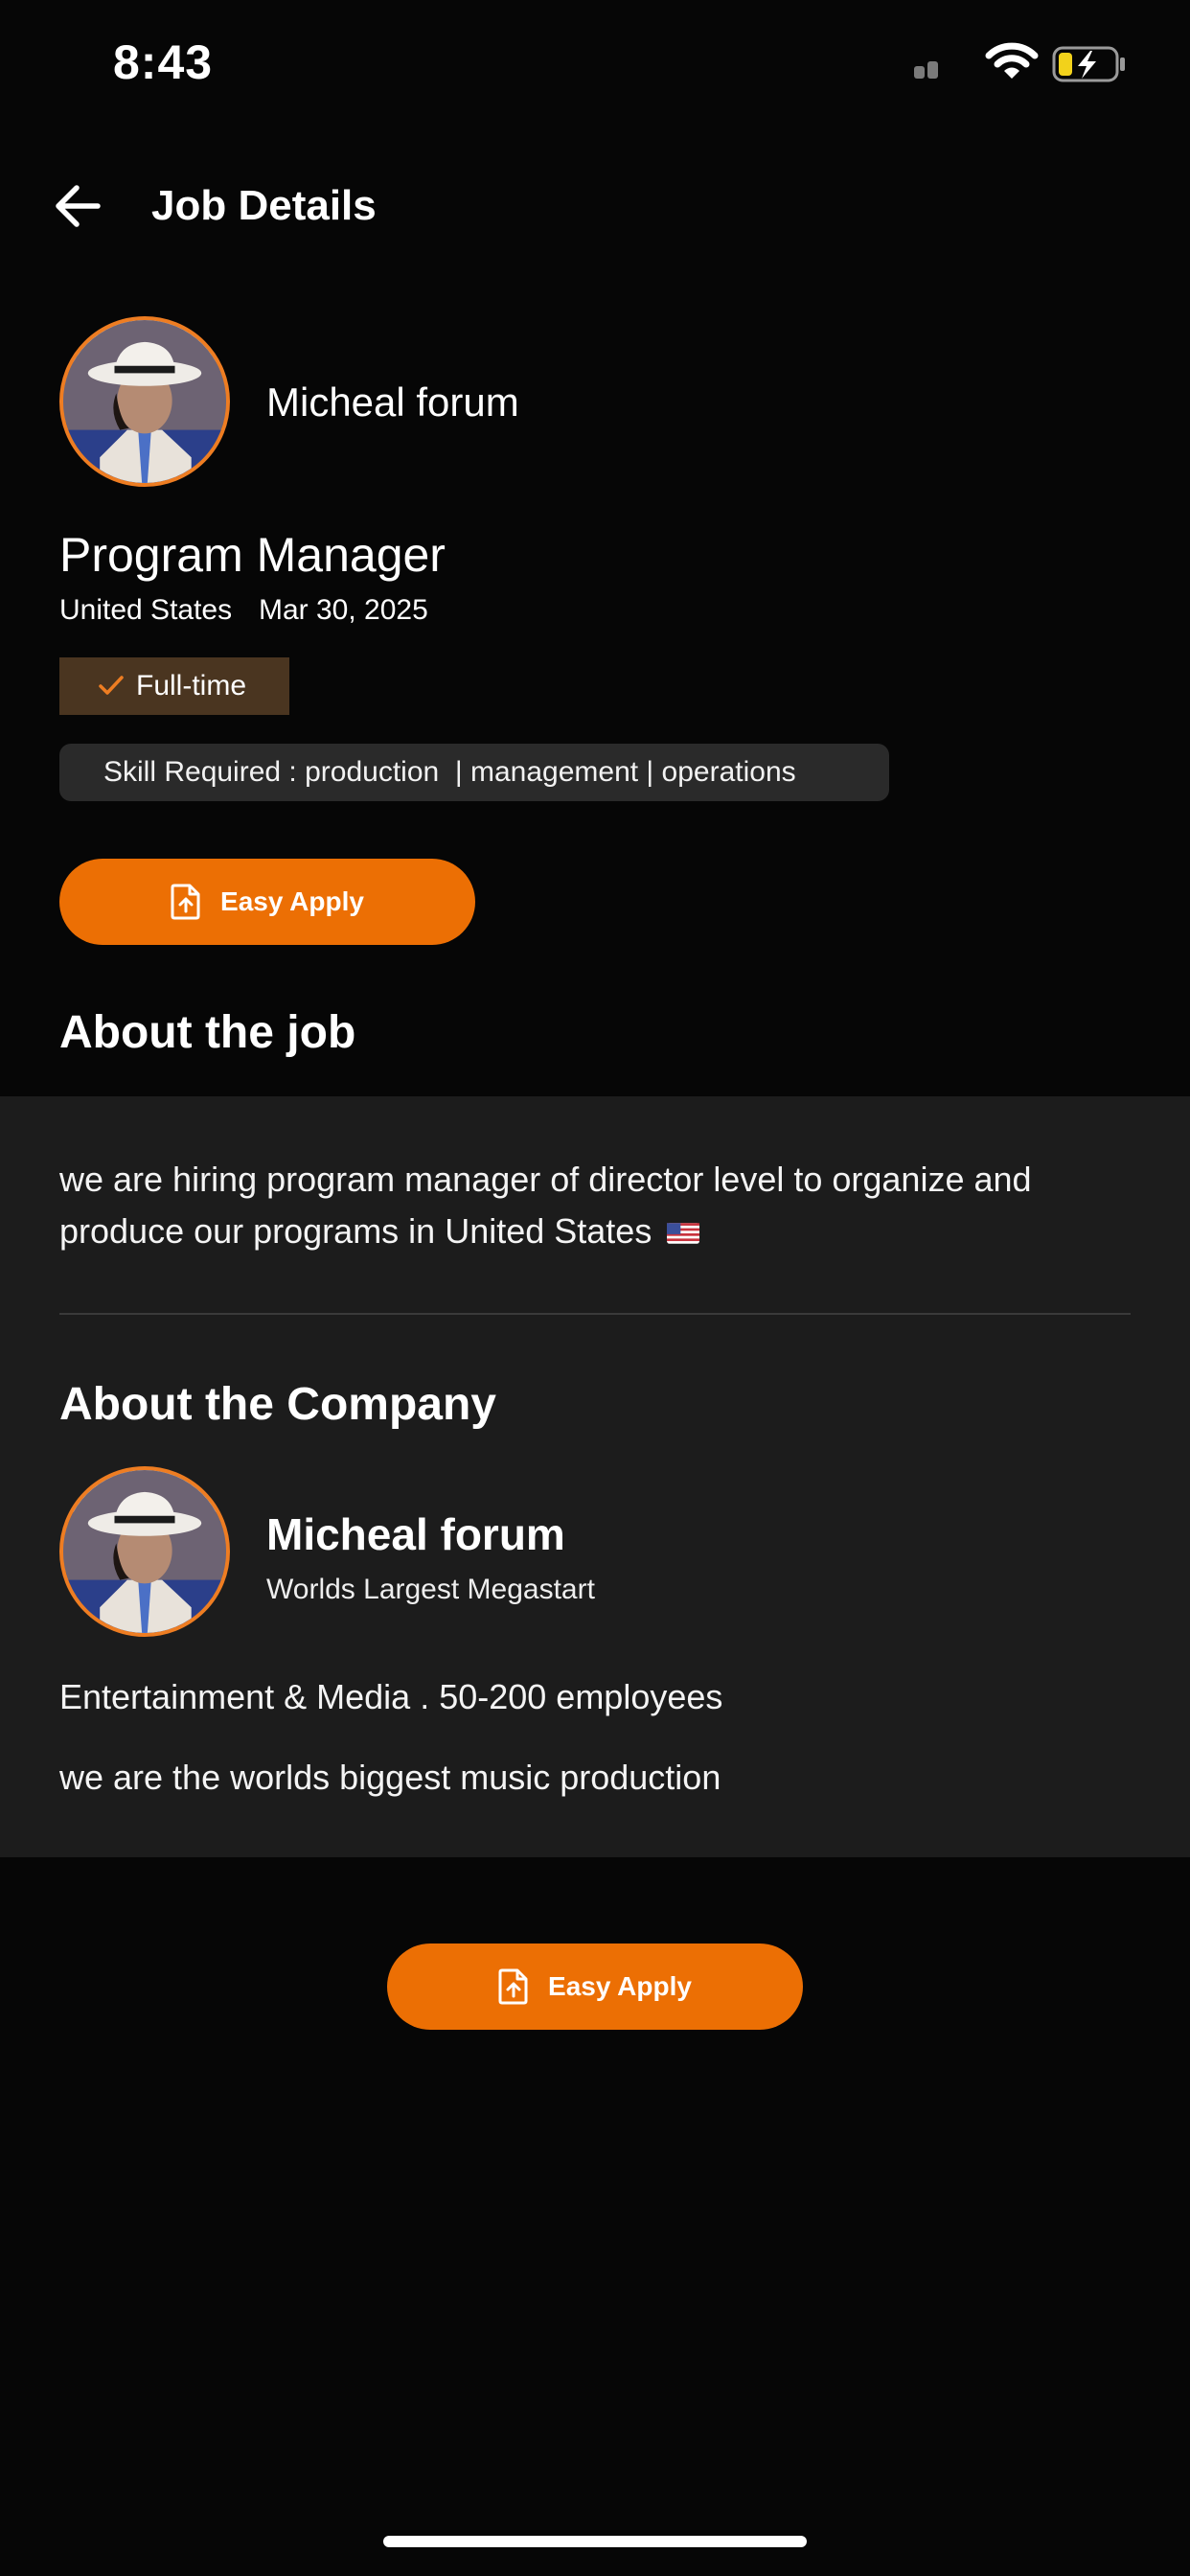  What do you see at coordinates (292, 901) in the screenshot?
I see `easy-apply-label: Easy Apply` at bounding box center [292, 901].